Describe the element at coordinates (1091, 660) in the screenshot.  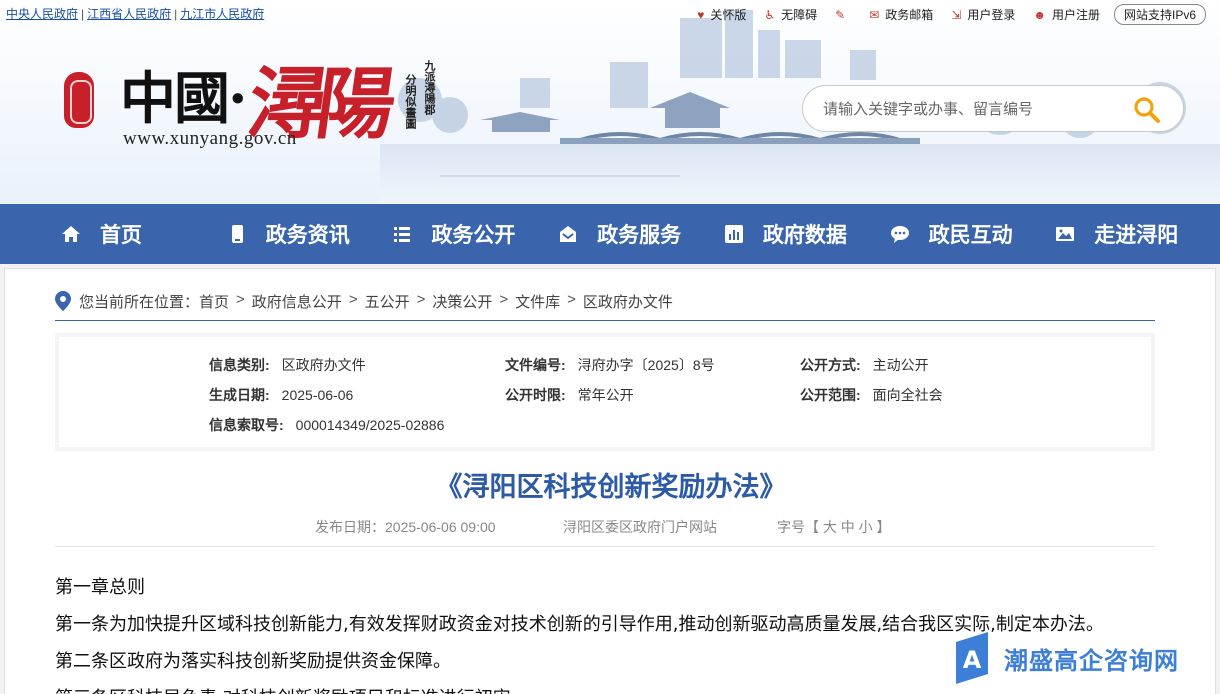
I see `watermark-text: 潮盛高企咨询网` at that location.